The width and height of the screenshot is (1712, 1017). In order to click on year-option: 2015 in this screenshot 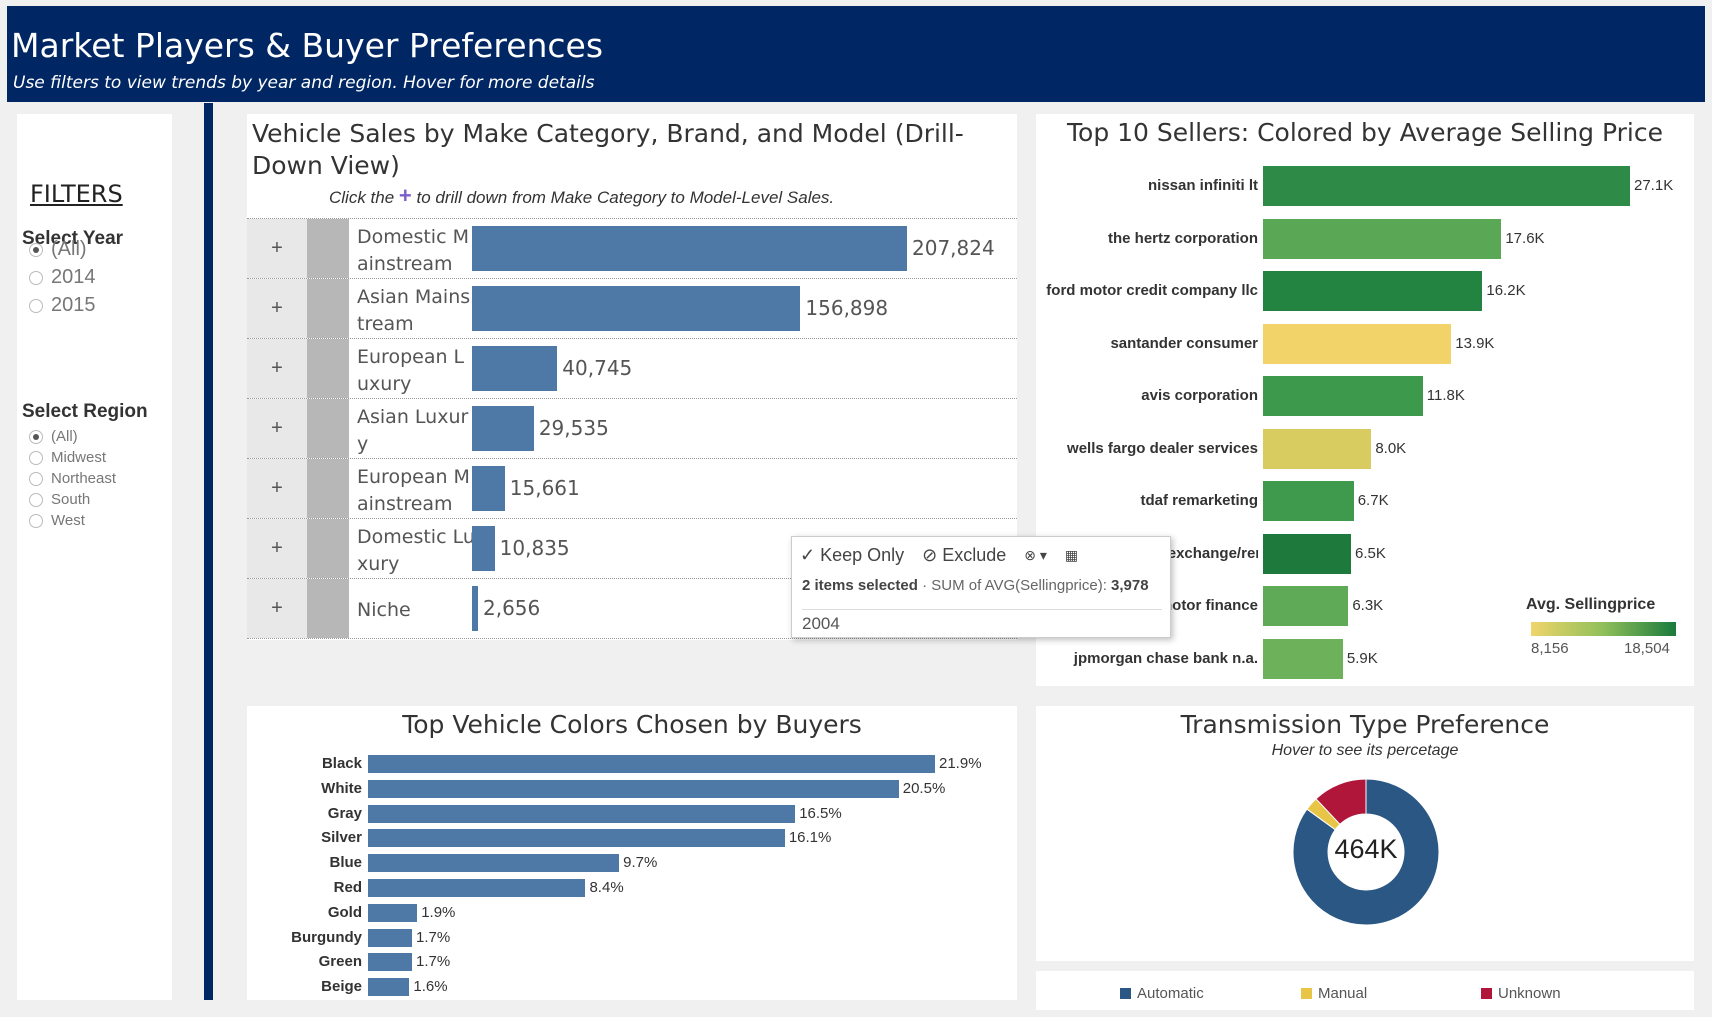, I will do `click(62, 305)`.